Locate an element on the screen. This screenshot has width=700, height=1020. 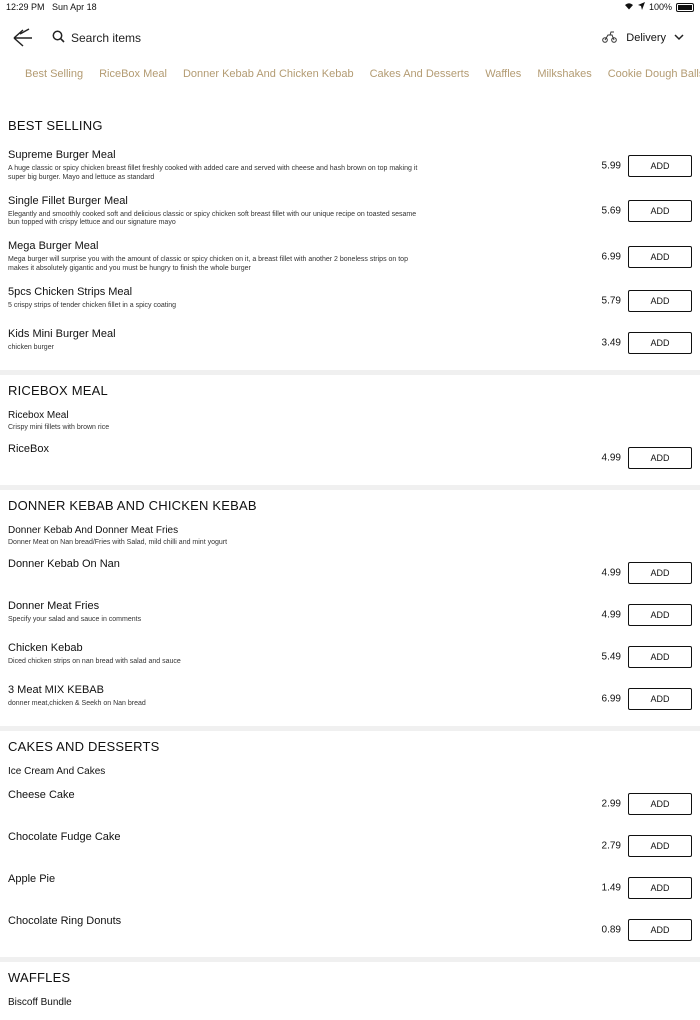
tab-waffles: Waffles is located at coordinates (503, 74).